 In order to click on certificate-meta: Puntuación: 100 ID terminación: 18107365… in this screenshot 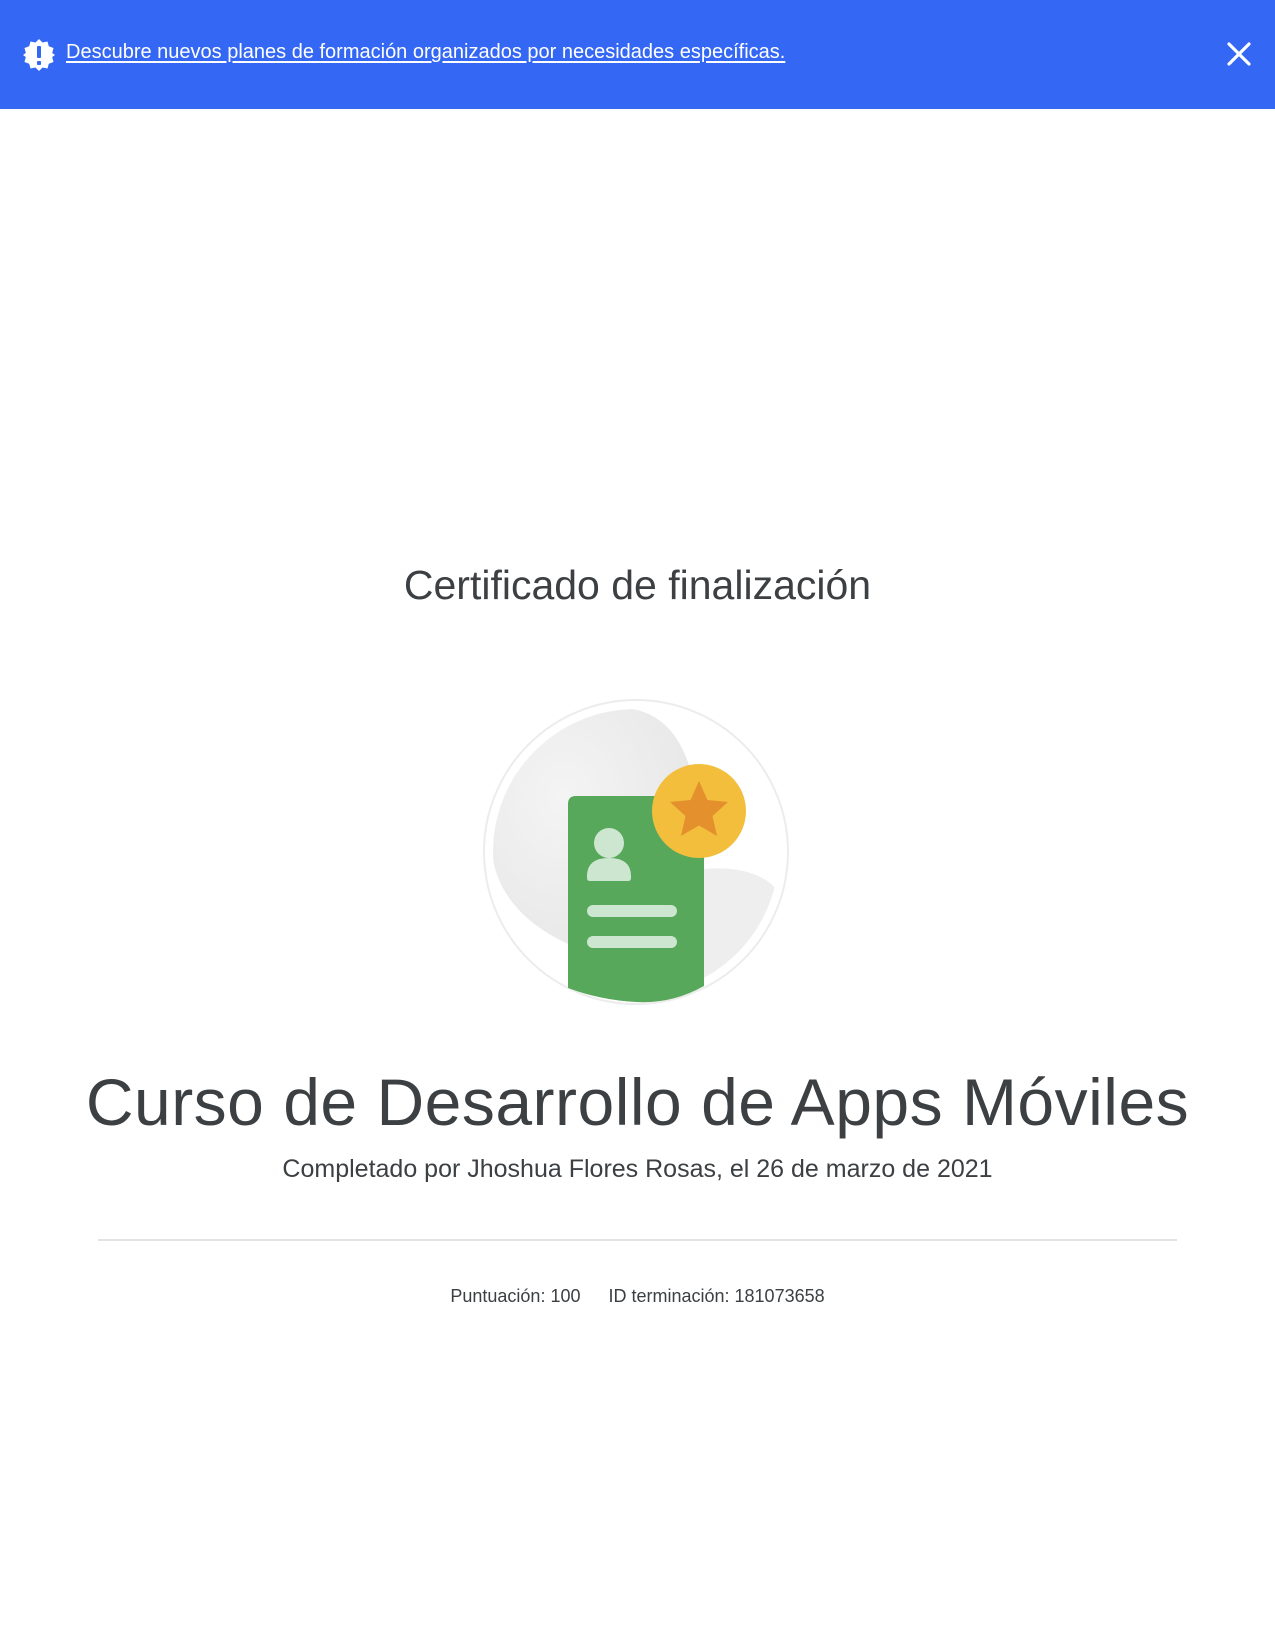, I will do `click(637, 1296)`.